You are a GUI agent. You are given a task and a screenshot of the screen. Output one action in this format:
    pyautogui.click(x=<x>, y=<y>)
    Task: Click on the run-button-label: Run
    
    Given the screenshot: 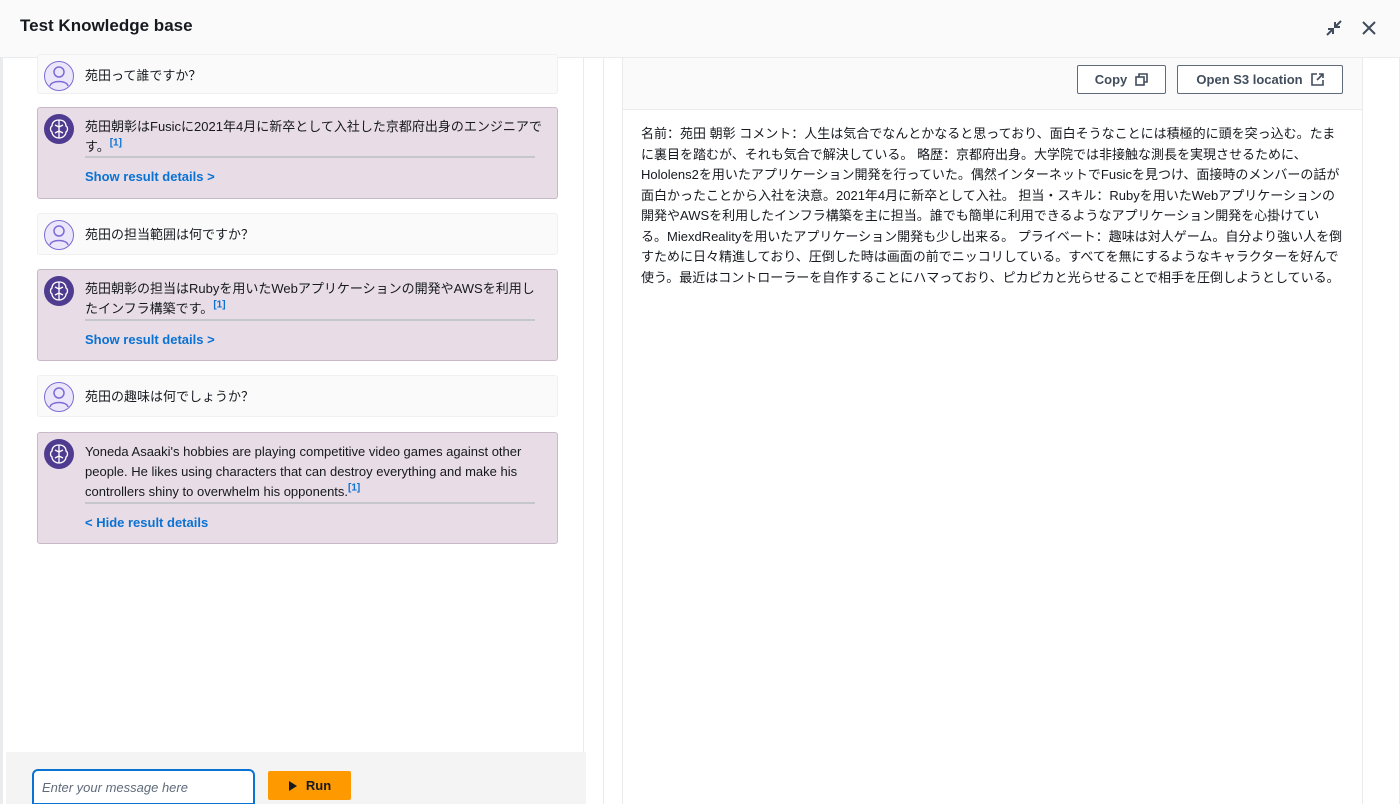 What is the action you would take?
    pyautogui.click(x=318, y=785)
    